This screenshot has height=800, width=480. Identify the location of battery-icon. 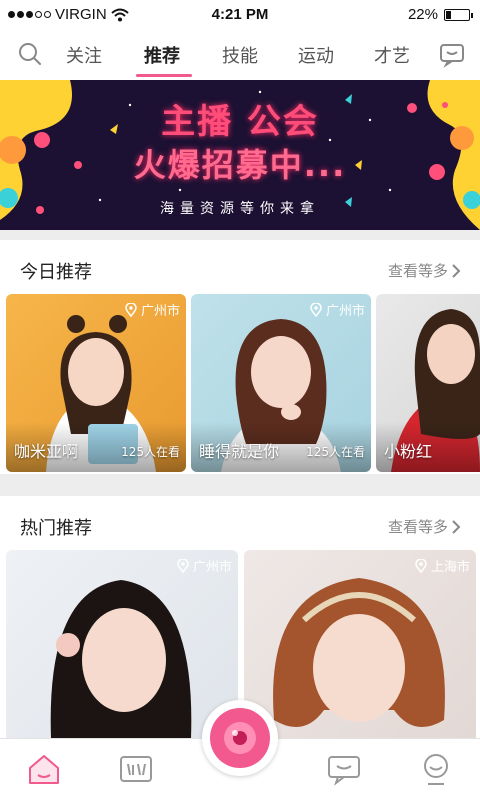
(458, 14).